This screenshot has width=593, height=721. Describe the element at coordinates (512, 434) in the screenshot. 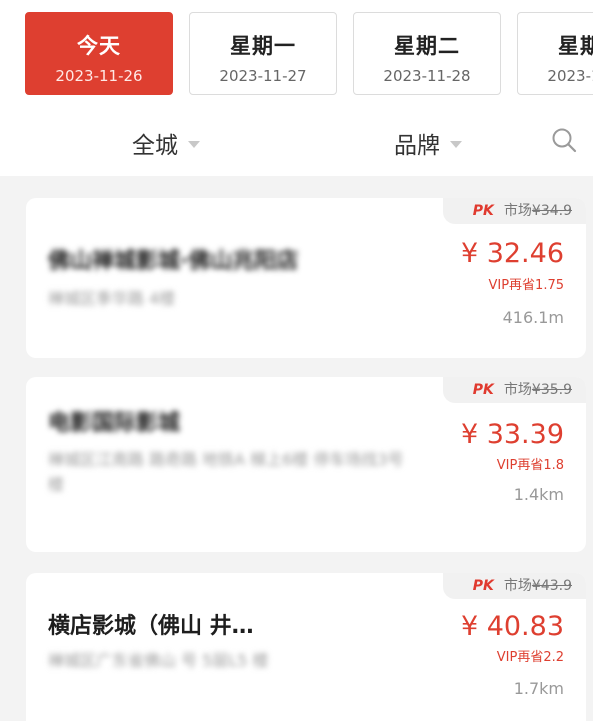

I see `cinema-price: ¥ 33.39` at that location.